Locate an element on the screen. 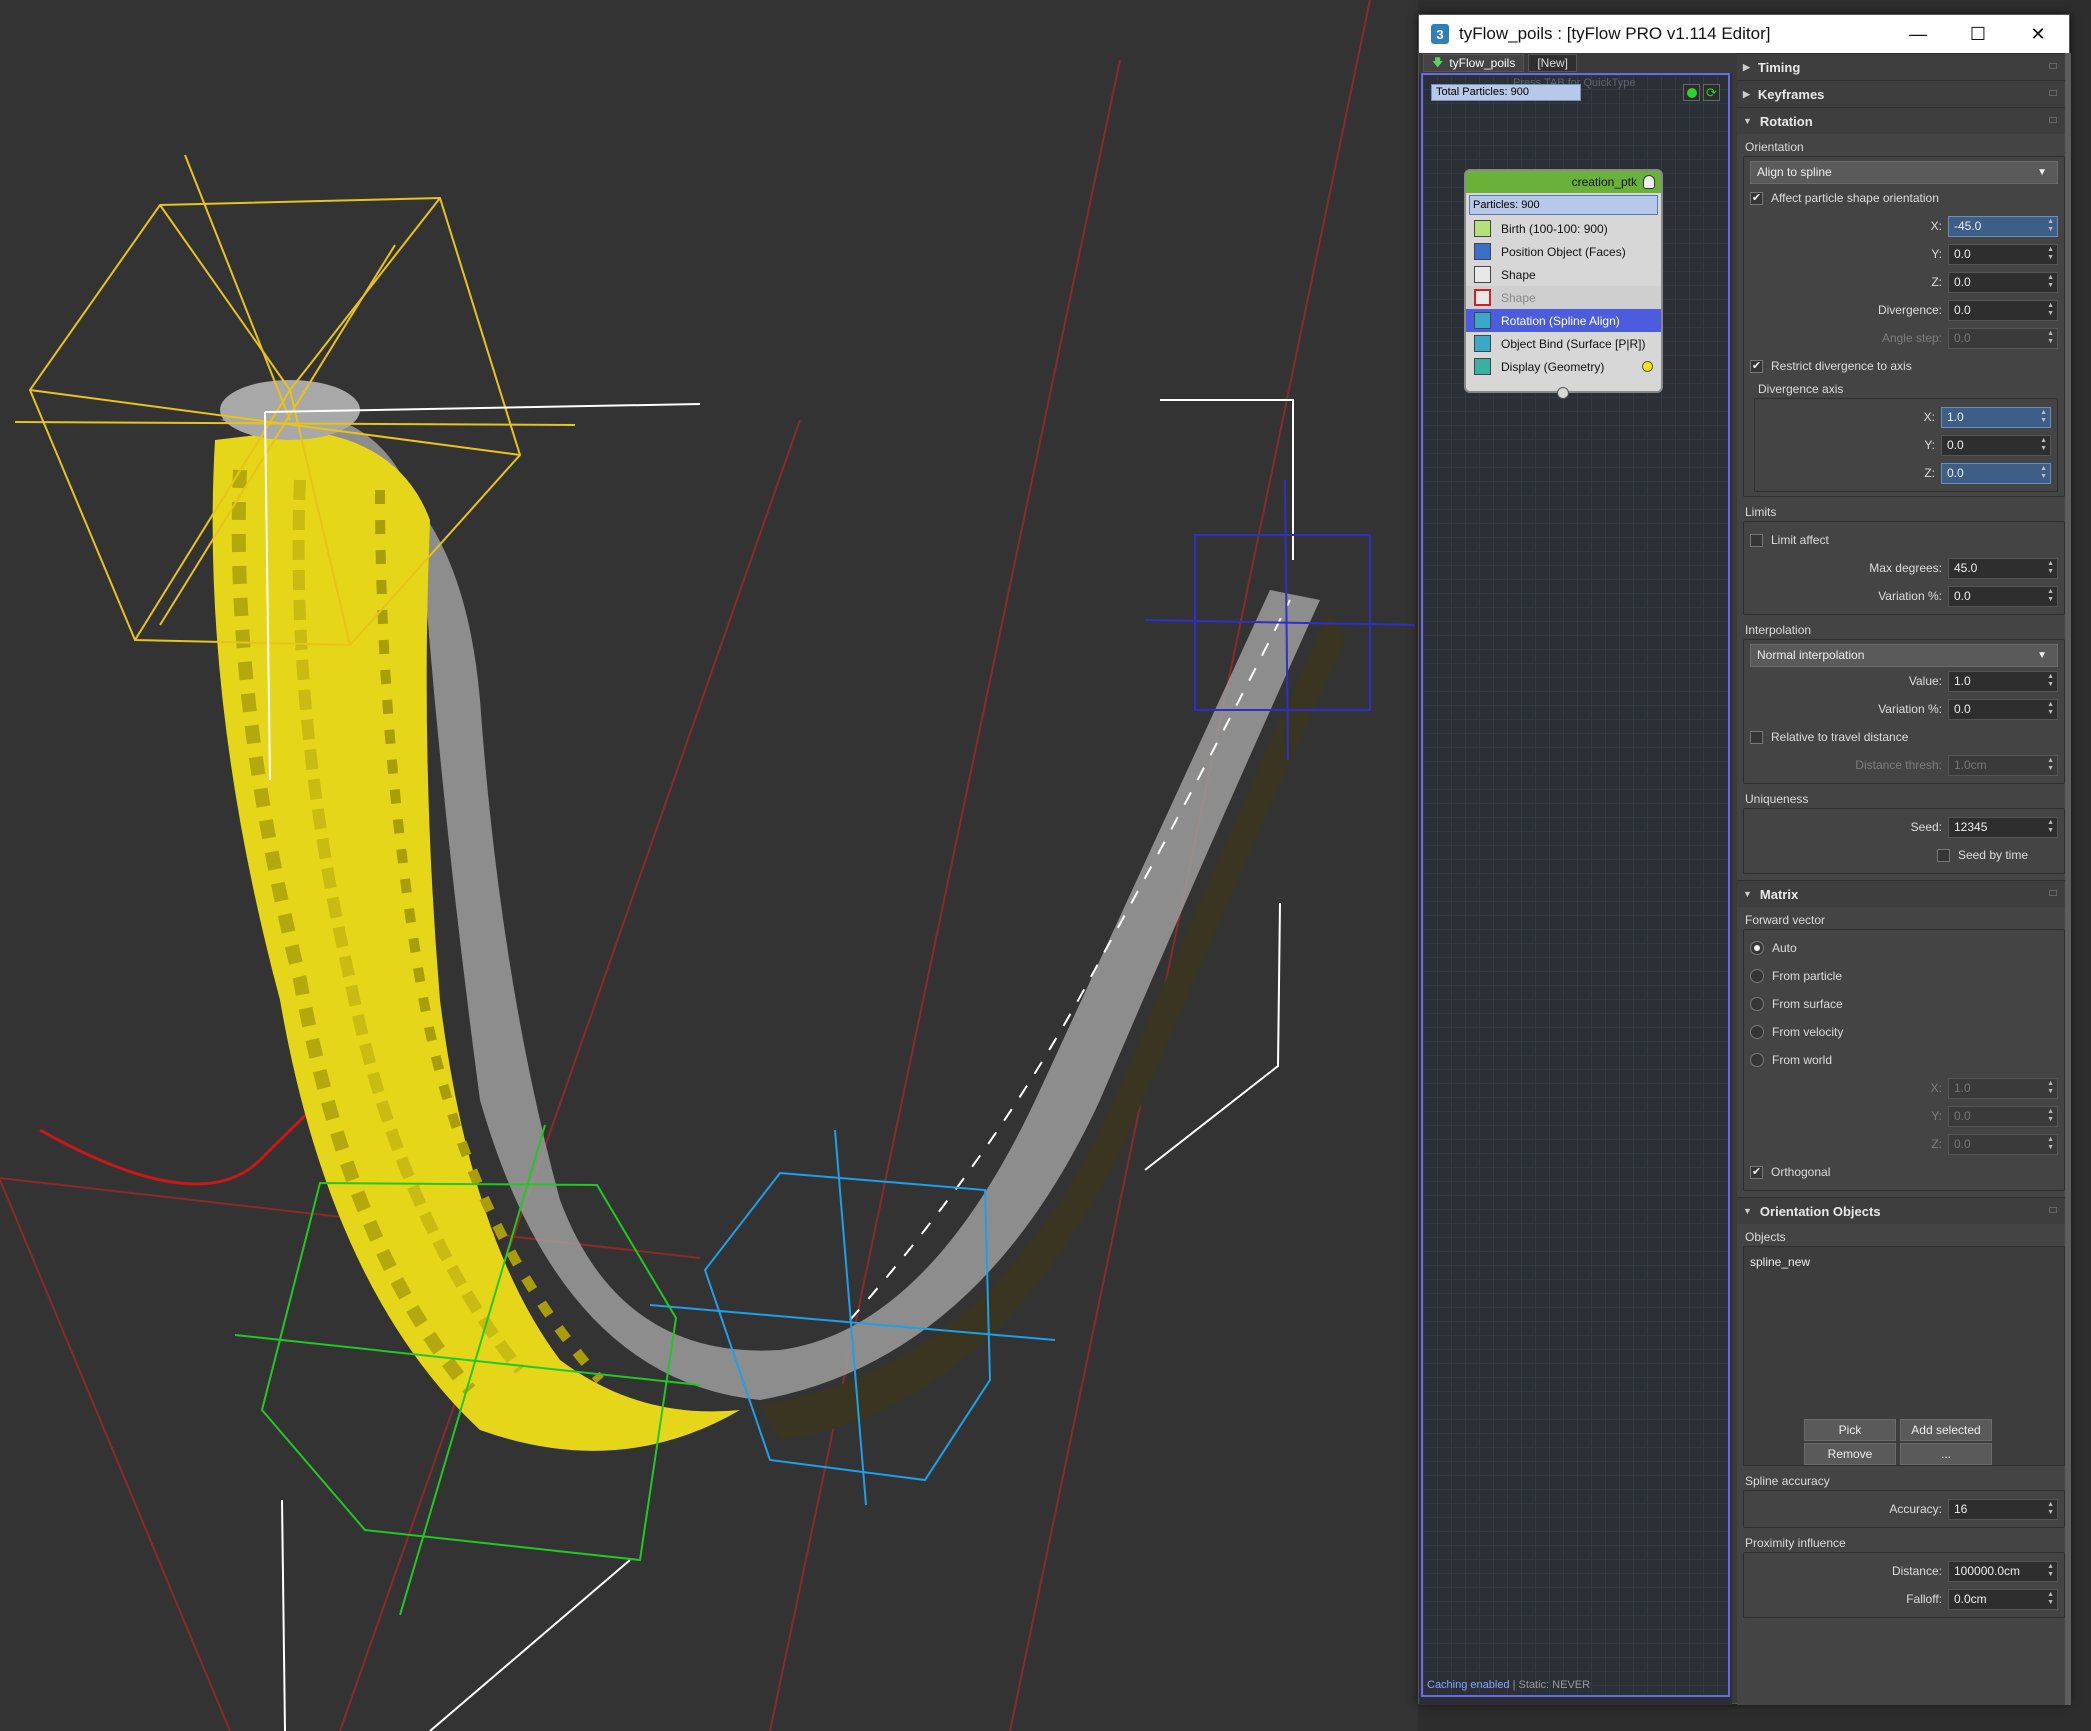 This screenshot has width=2091, height=1731. close-button: ✕ is located at coordinates (2038, 34).